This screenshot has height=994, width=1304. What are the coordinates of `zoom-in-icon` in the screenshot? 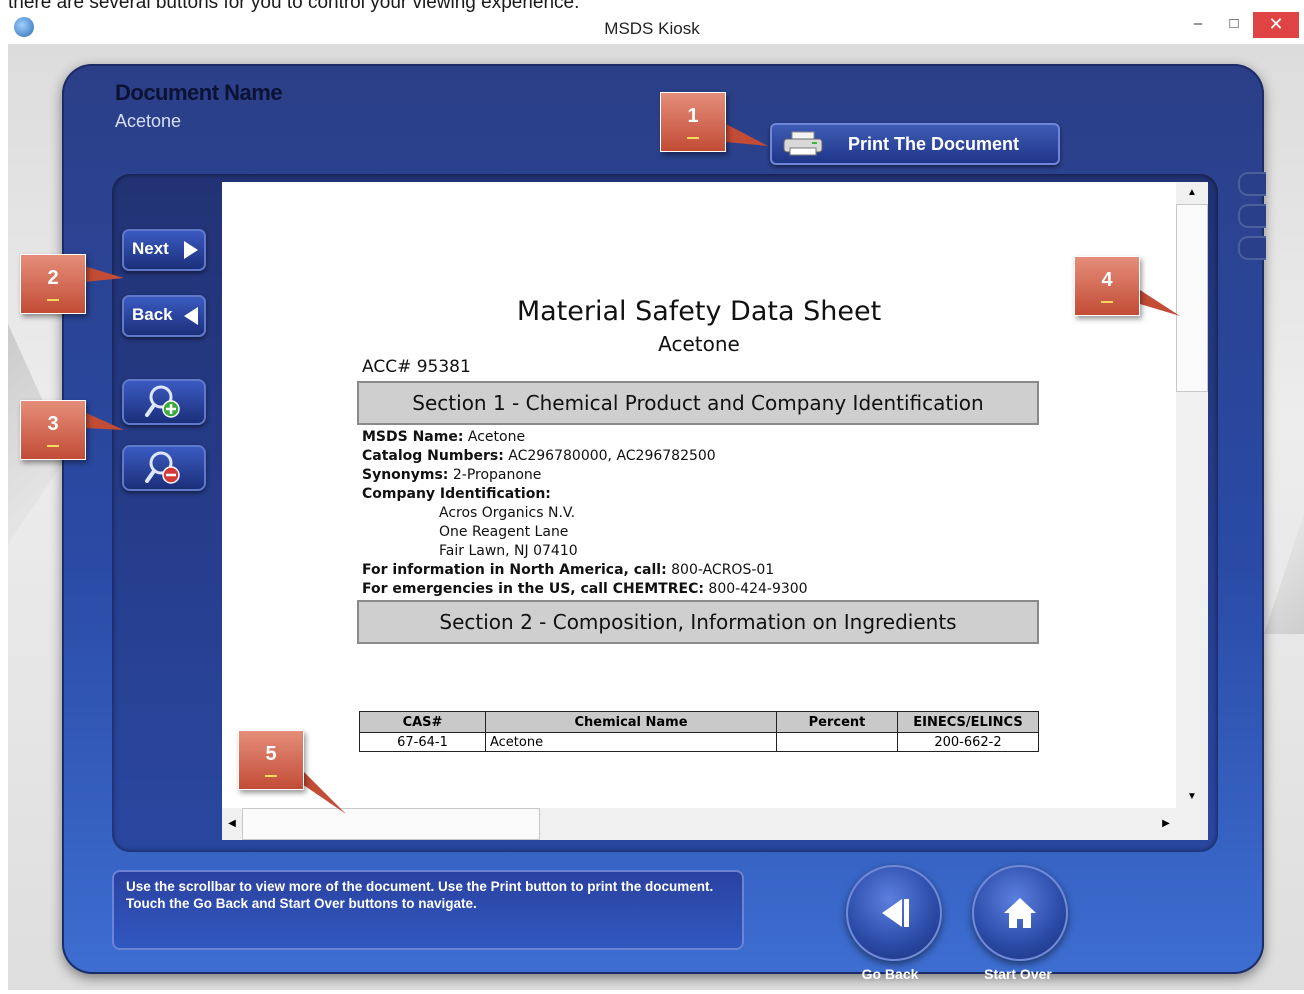 It's located at (162, 401).